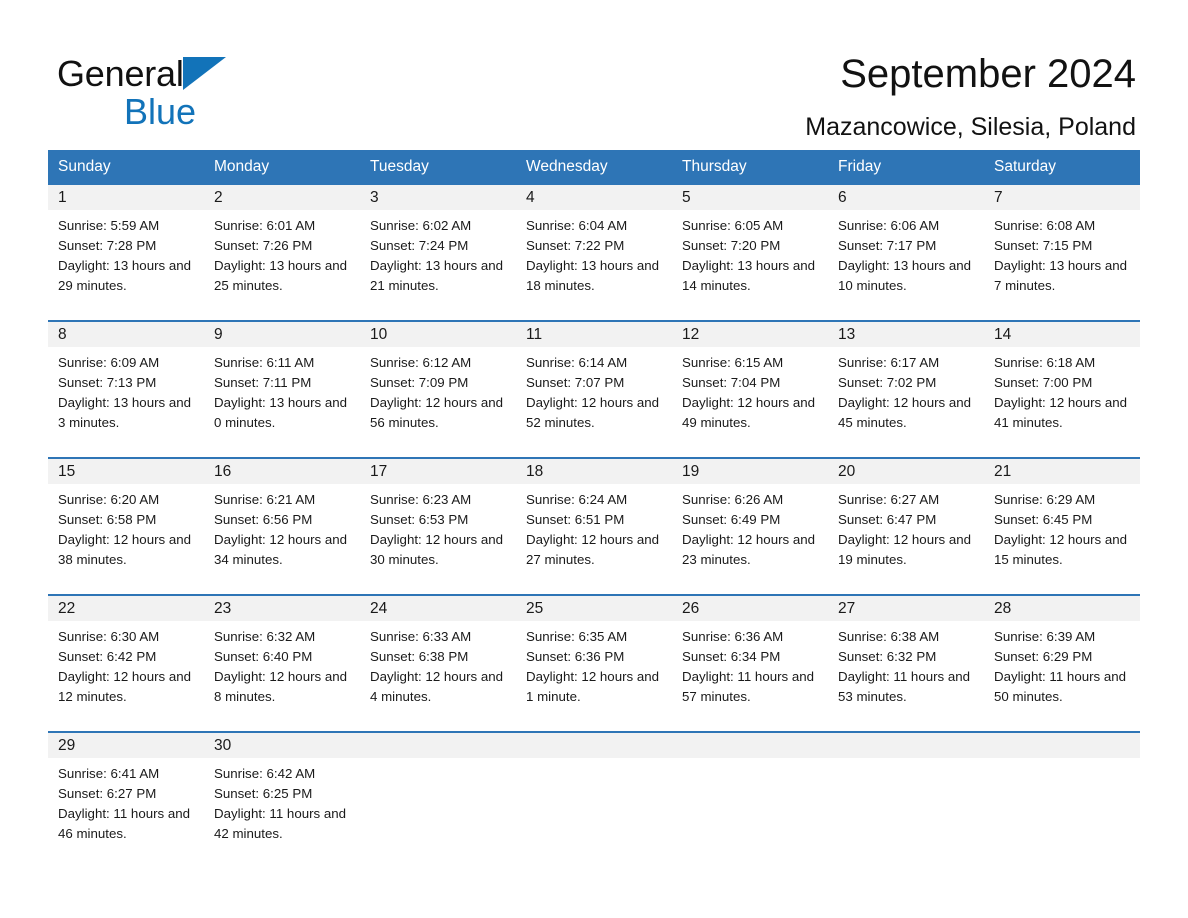 Image resolution: width=1188 pixels, height=918 pixels. What do you see at coordinates (748, 687) in the screenshot?
I see `daylight-text: Daylight: 11 hours and 57 minutes.` at bounding box center [748, 687].